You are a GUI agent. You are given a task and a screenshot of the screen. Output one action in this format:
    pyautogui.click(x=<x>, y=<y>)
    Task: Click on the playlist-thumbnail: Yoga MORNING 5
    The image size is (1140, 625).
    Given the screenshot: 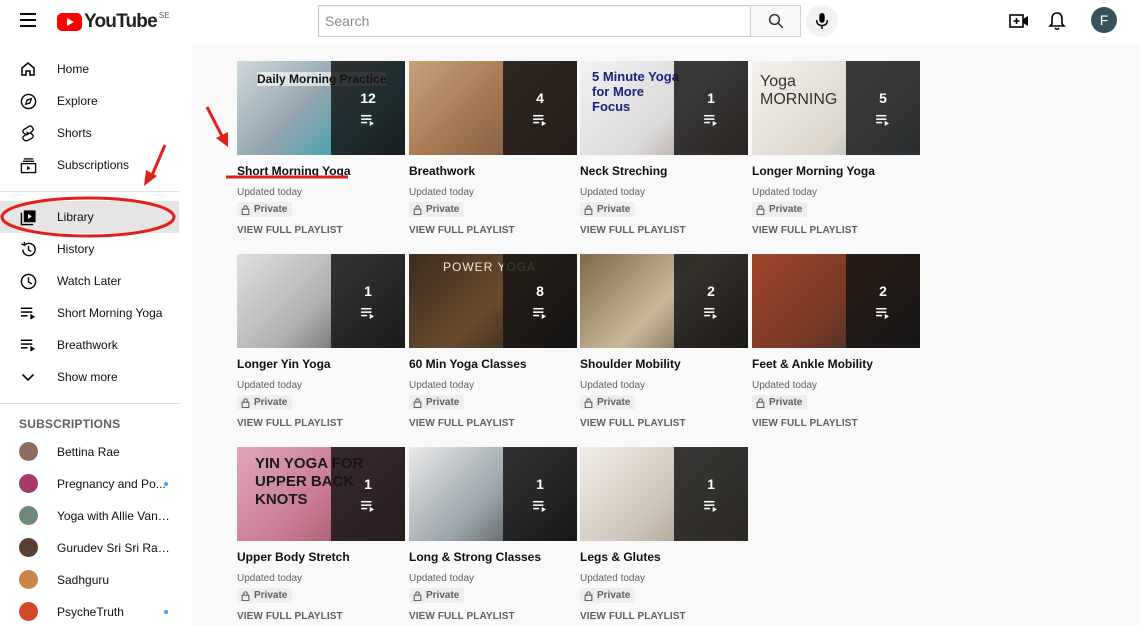 What is the action you would take?
    pyautogui.click(x=836, y=108)
    